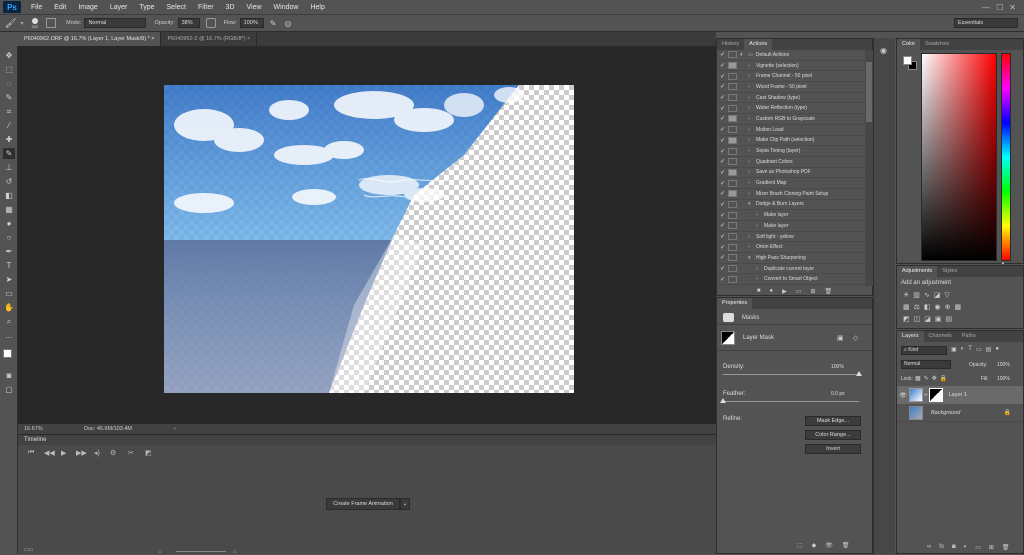 This screenshot has height=555, width=1024. I want to click on play-icon: ▶, so click(63, 453).